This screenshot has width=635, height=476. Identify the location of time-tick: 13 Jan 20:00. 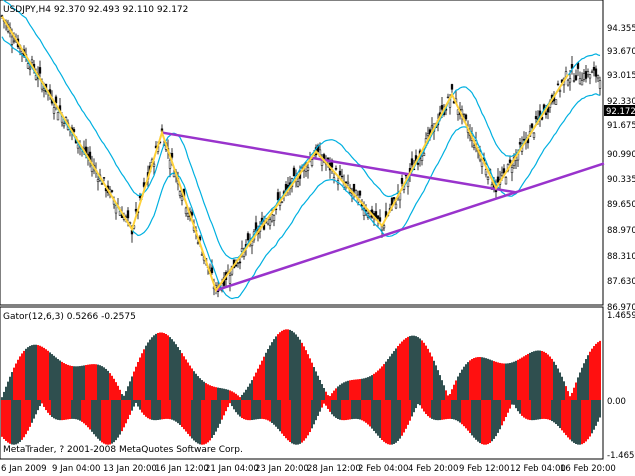
(130, 469).